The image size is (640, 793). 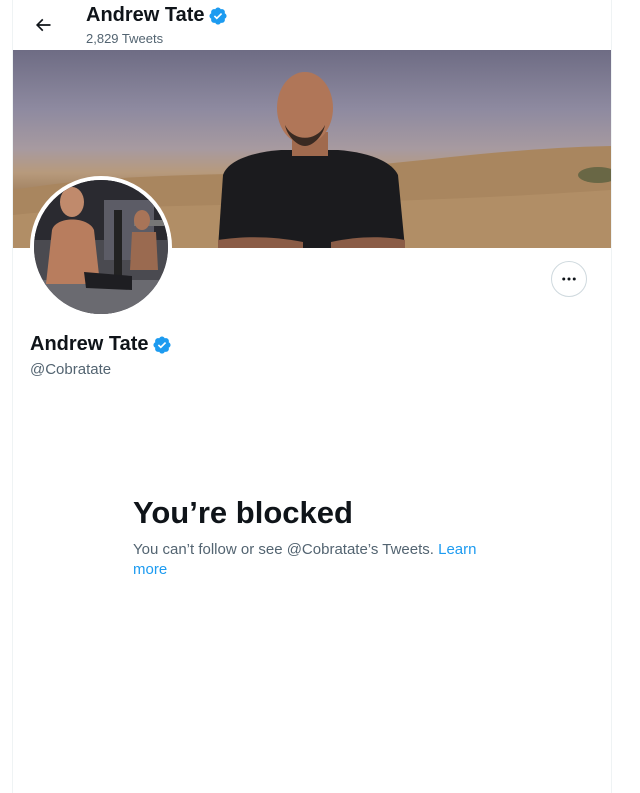 What do you see at coordinates (71, 369) in the screenshot?
I see `profile-handle: @Cobratate` at bounding box center [71, 369].